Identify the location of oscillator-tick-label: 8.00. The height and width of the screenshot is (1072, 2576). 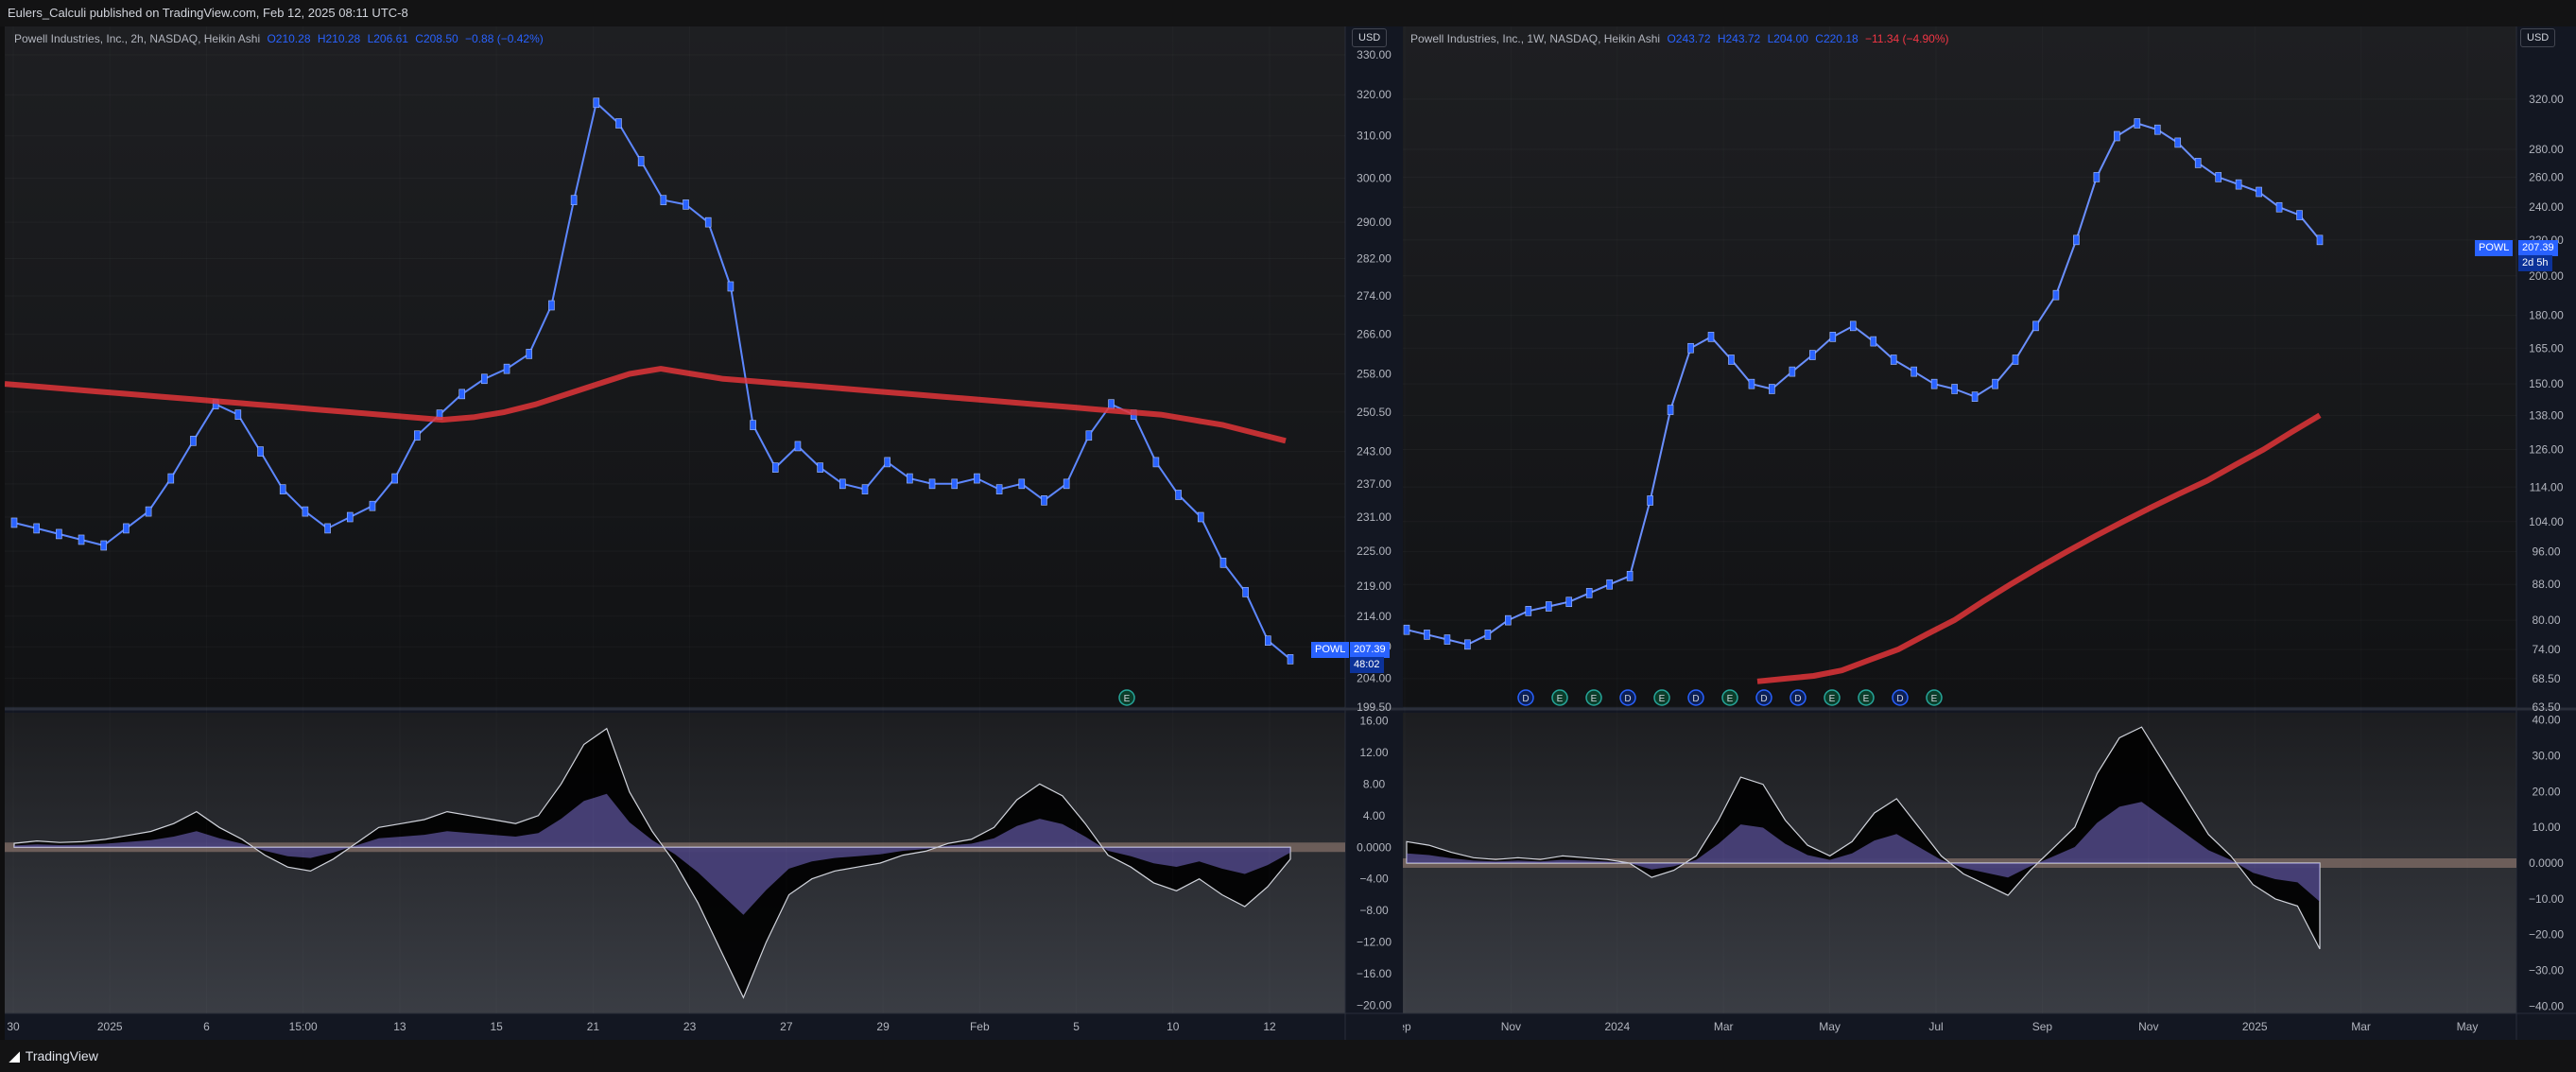
(1374, 783).